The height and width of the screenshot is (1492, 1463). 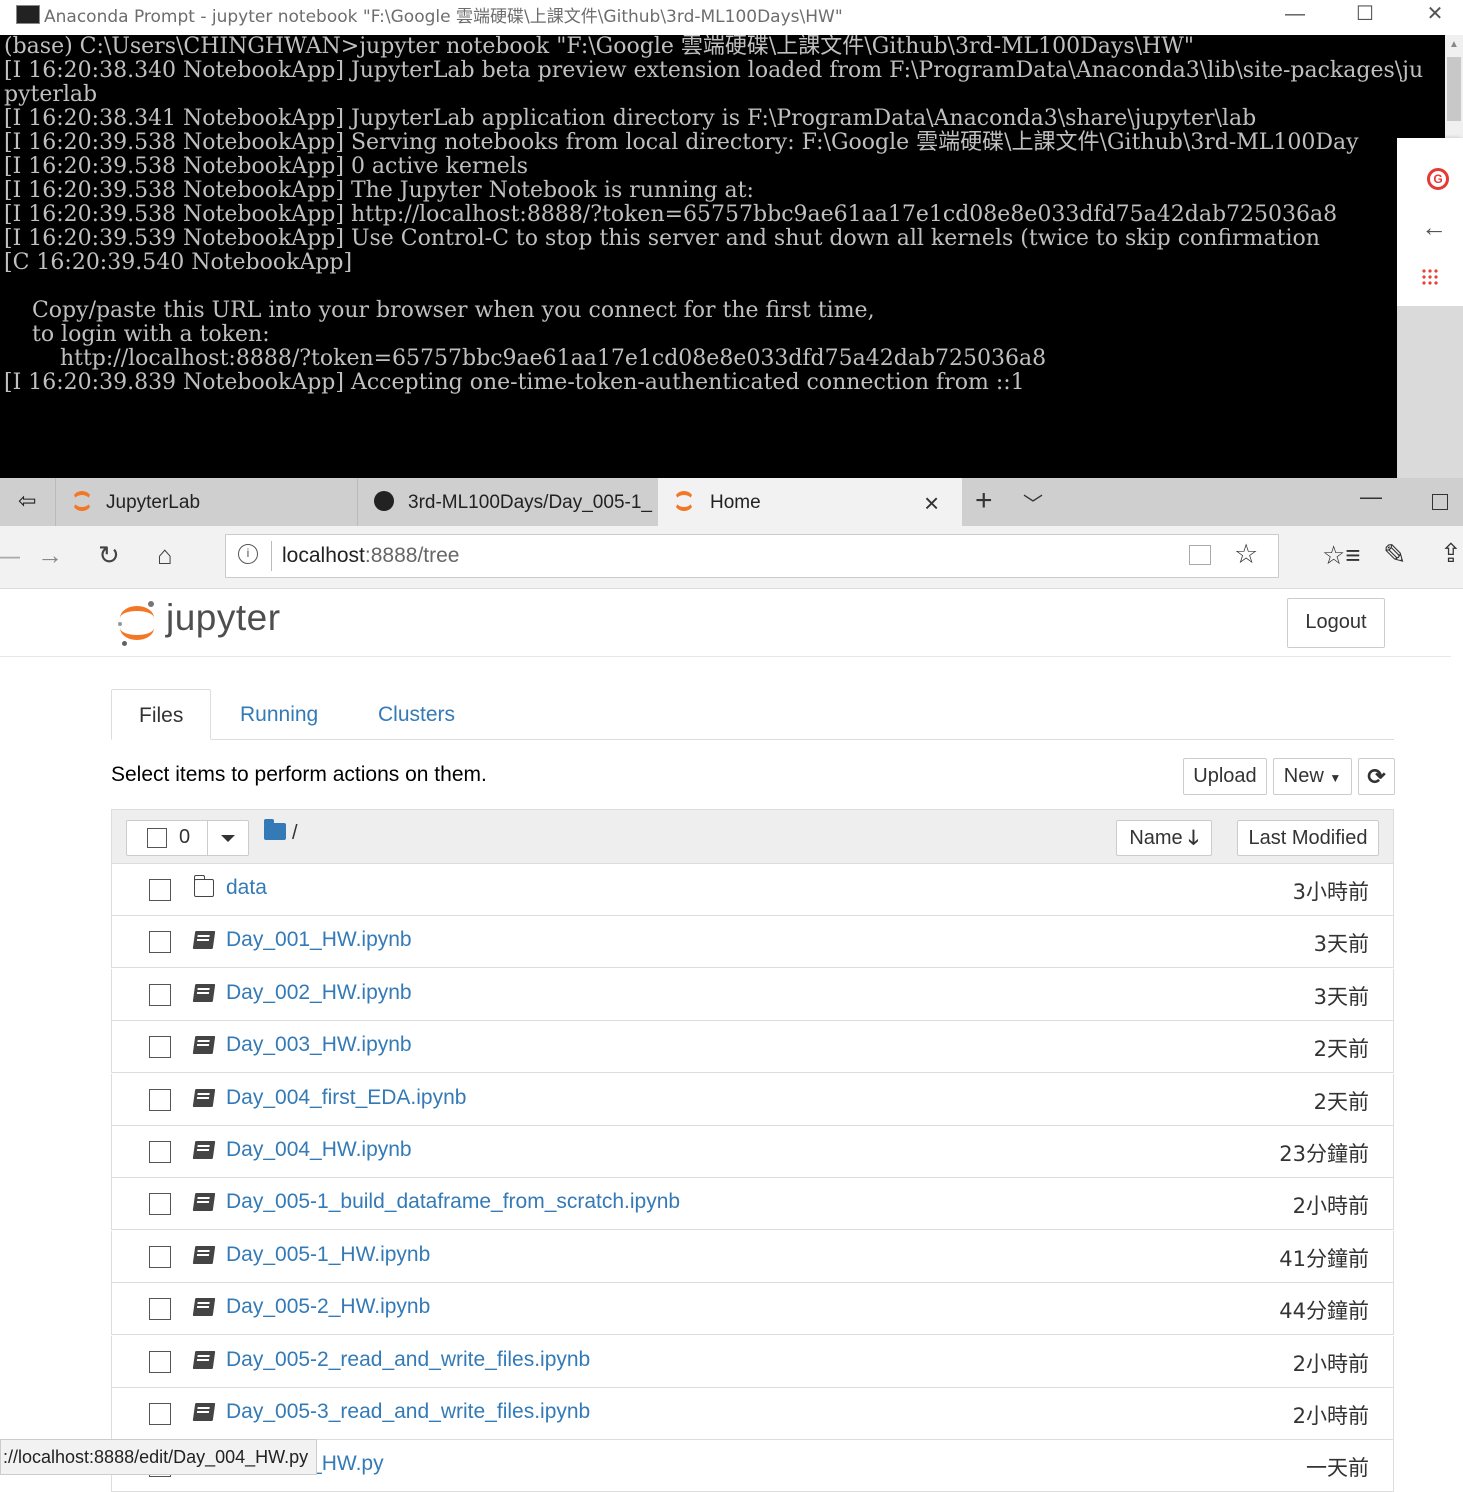 I want to click on reading-view-icon, so click(x=1200, y=555).